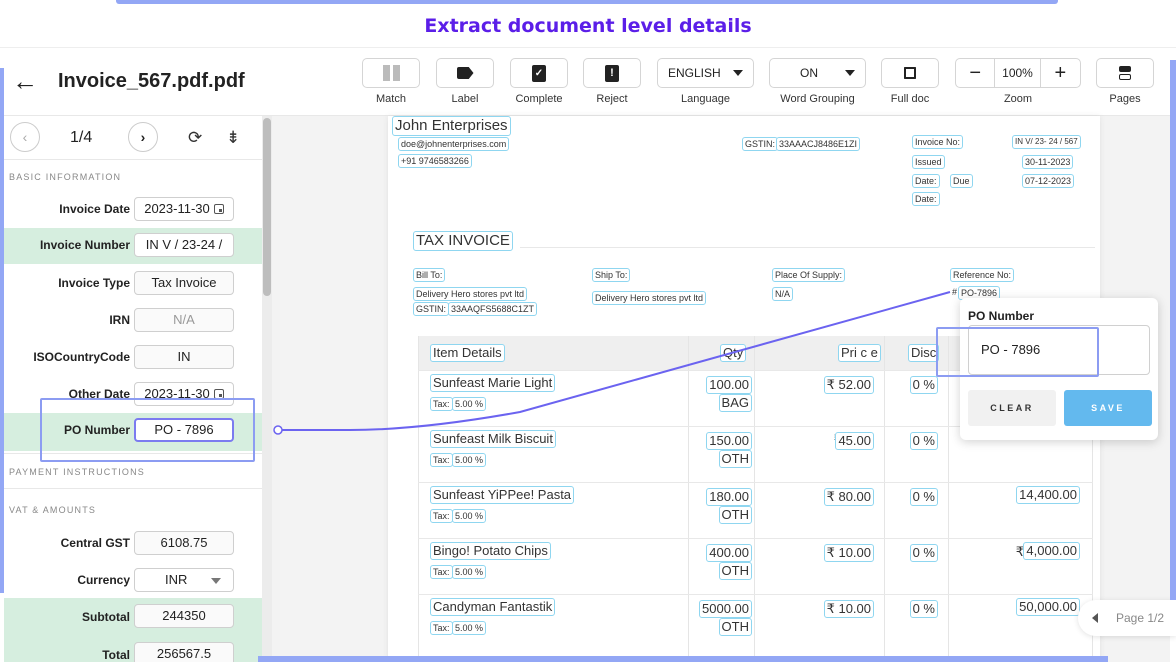 The height and width of the screenshot is (662, 1176). Describe the element at coordinates (1048, 607) in the screenshot. I see `amount-value: 50,000.00` at that location.